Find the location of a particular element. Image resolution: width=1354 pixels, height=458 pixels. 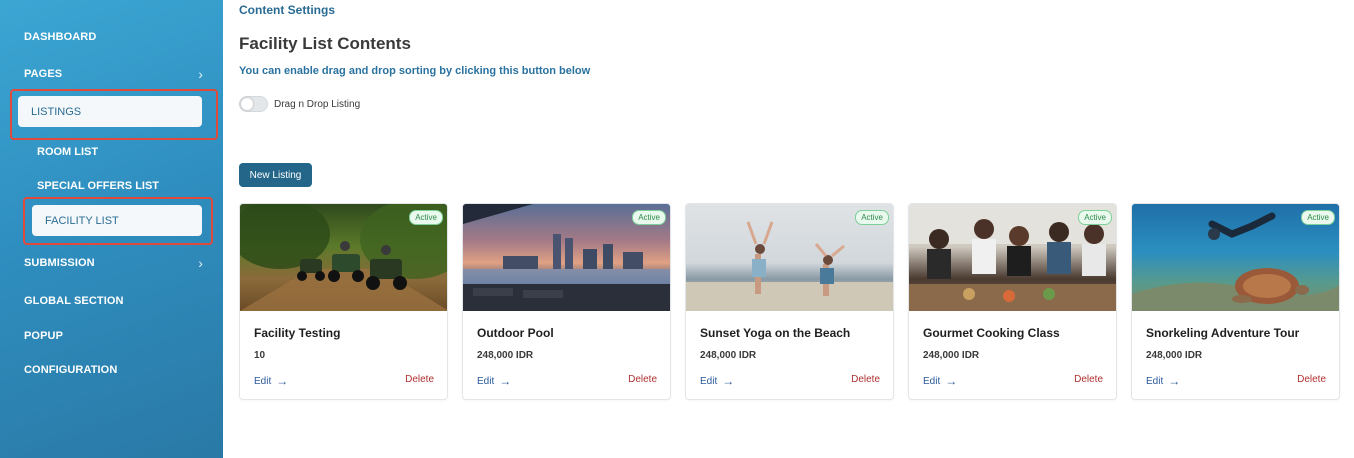

new-listing-button: New Listing is located at coordinates (275, 175).